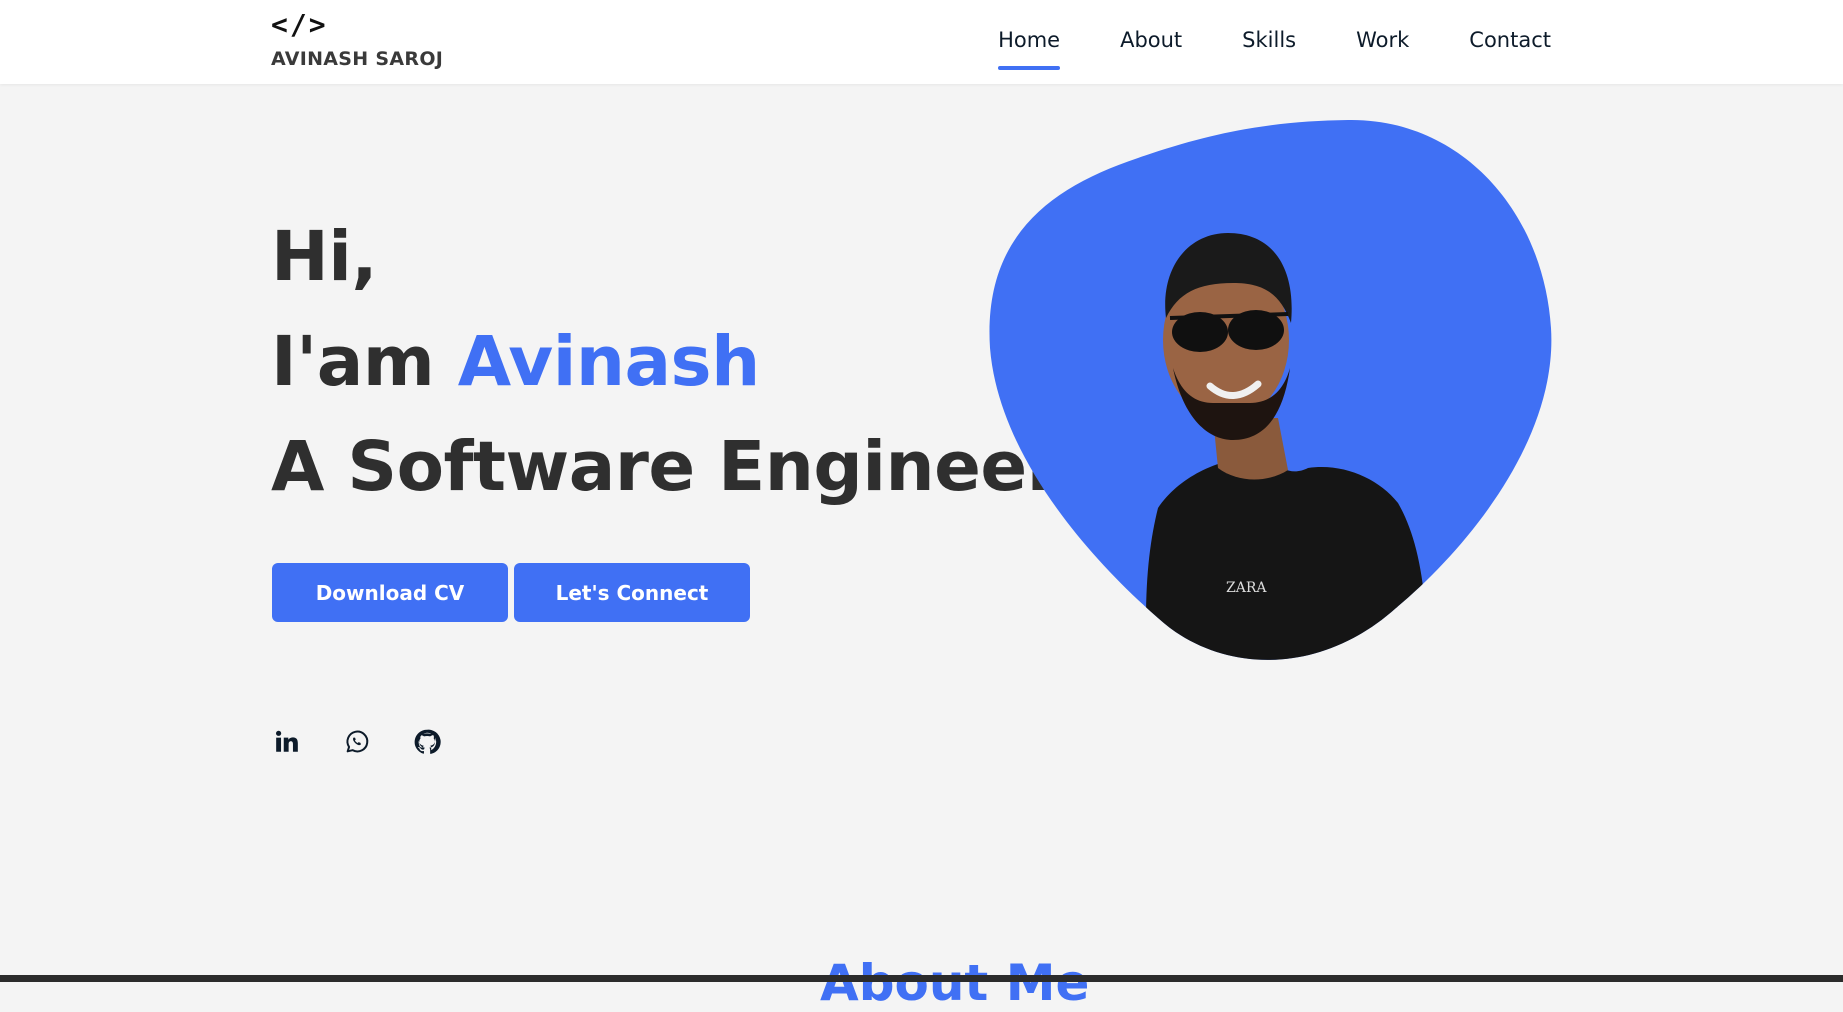 The image size is (1843, 1012). Describe the element at coordinates (955, 983) in the screenshot. I see `next-section-heading: About Me` at that location.